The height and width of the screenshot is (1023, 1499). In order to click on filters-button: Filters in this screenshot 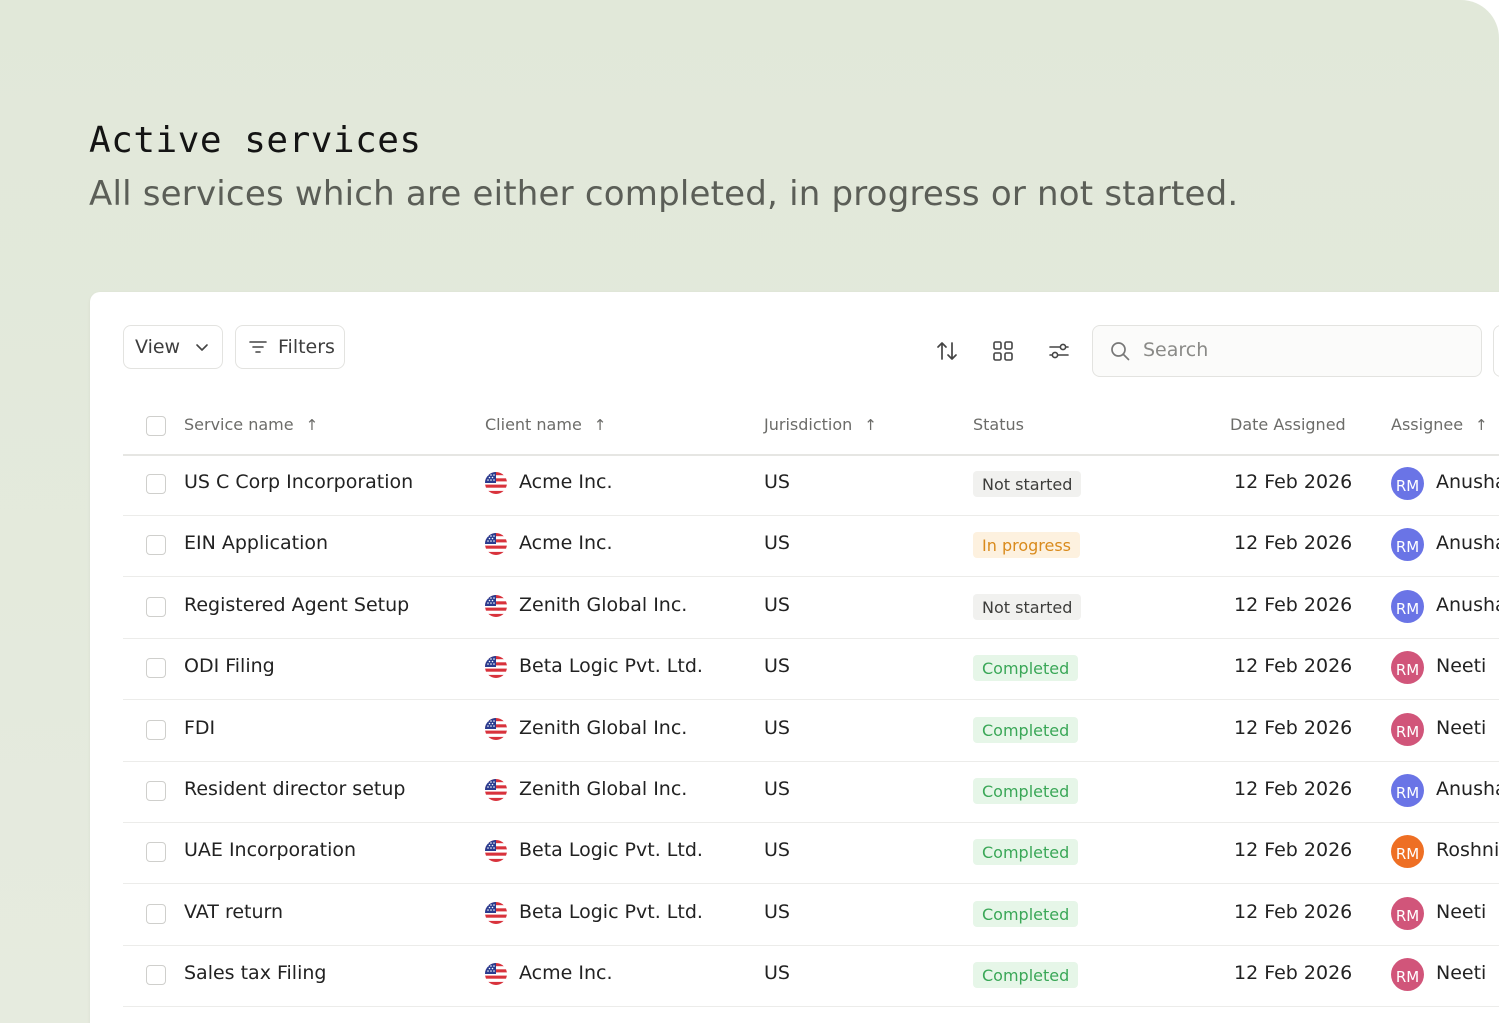, I will do `click(290, 347)`.